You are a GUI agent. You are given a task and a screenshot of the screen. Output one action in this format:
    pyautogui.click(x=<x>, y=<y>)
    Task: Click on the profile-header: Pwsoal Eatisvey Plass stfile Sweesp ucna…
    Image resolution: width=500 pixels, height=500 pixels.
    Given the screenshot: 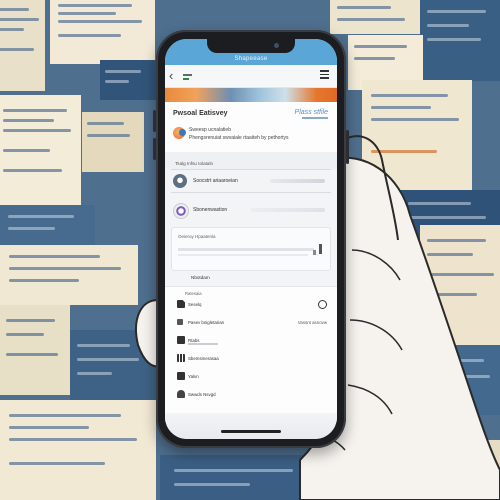 What is the action you would take?
    pyautogui.click(x=251, y=127)
    